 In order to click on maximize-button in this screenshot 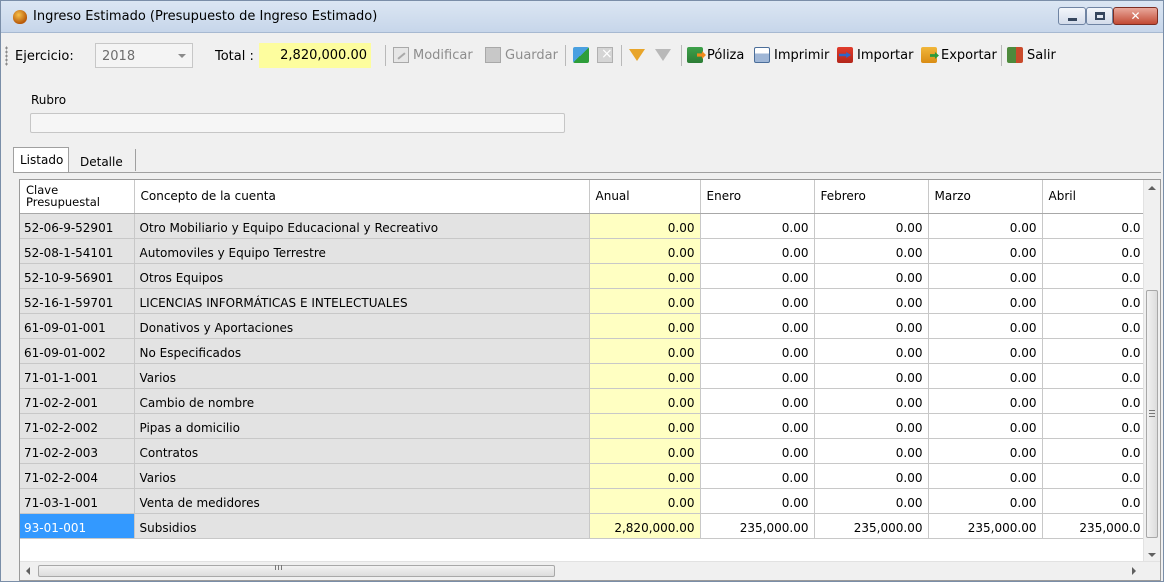, I will do `click(1099, 16)`.